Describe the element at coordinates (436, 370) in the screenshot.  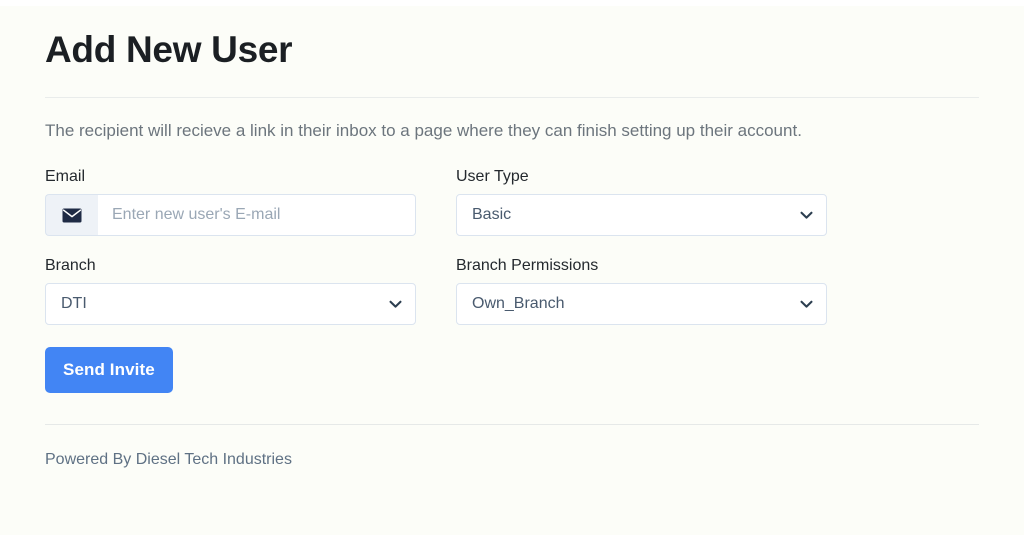
I see `submit-row: Send Invite` at that location.